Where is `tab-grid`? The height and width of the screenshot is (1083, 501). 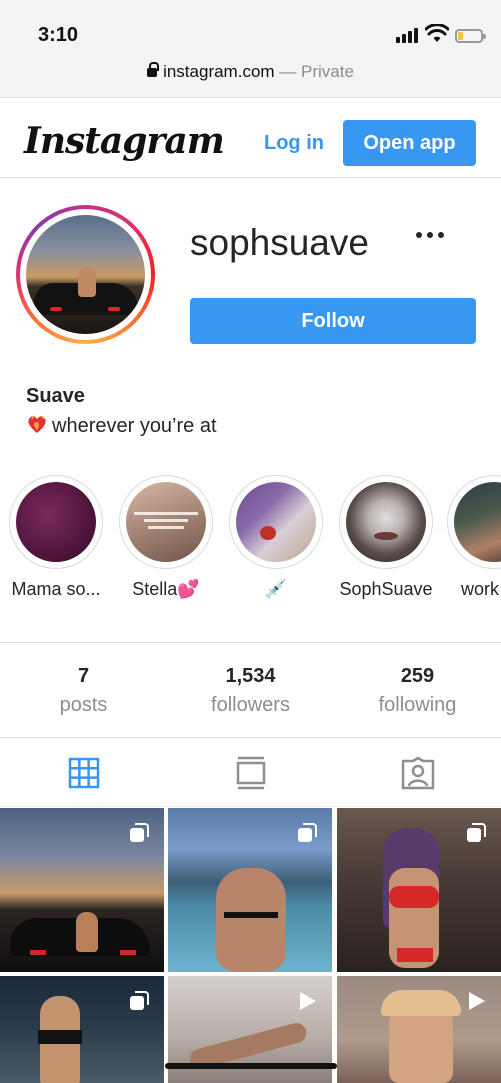
tab-grid is located at coordinates (83, 772).